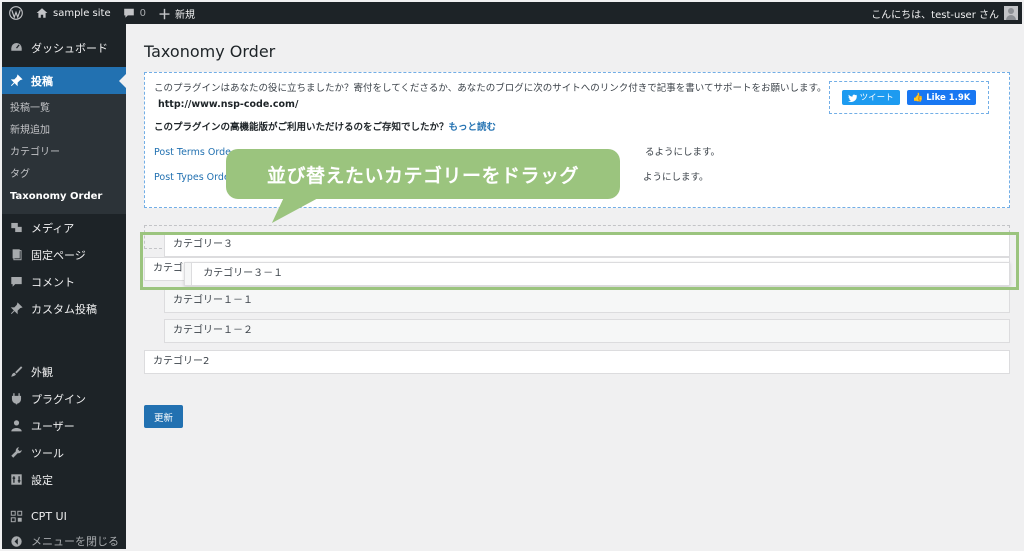 The image size is (1024, 551). Describe the element at coordinates (918, 97) in the screenshot. I see `thumbs-up-icon: 👍` at that location.